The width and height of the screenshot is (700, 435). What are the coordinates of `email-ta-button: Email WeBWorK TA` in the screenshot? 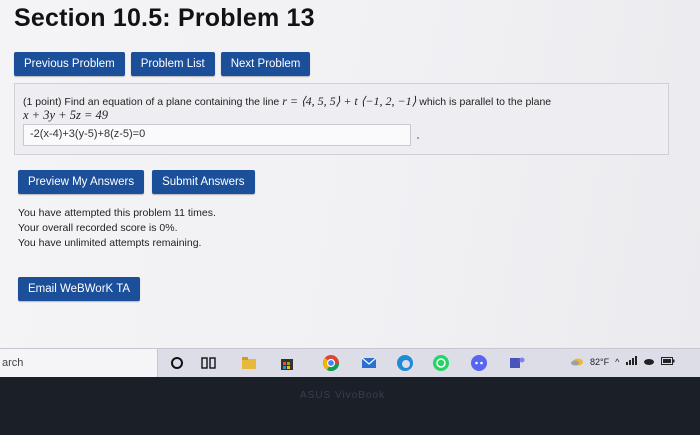 It's located at (79, 289).